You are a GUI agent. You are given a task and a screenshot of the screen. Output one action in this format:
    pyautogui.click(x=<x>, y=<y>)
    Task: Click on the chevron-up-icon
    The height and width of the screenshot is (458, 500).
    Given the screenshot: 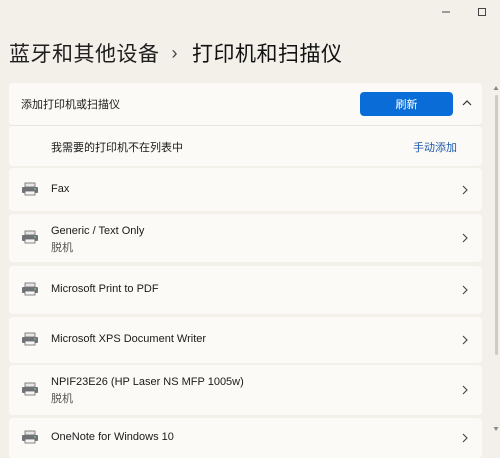 What is the action you would take?
    pyautogui.click(x=467, y=103)
    